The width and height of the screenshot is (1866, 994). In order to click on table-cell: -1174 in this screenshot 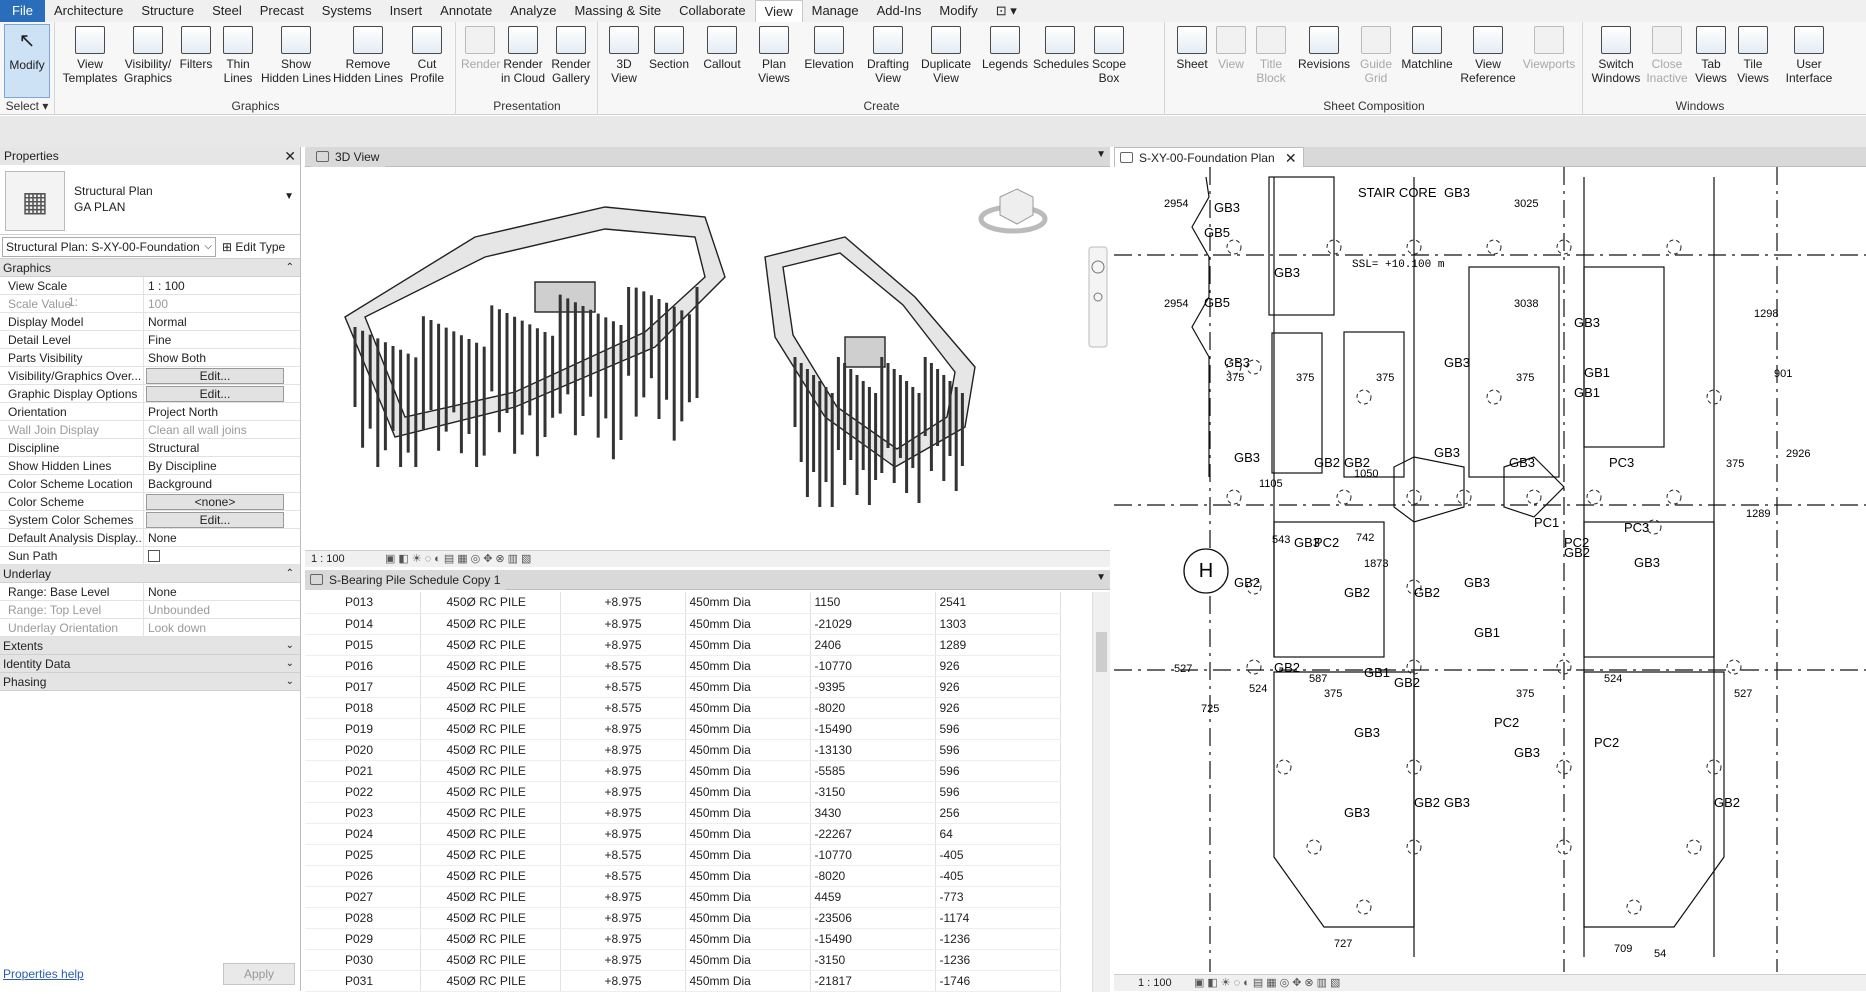, I will do `click(998, 918)`.